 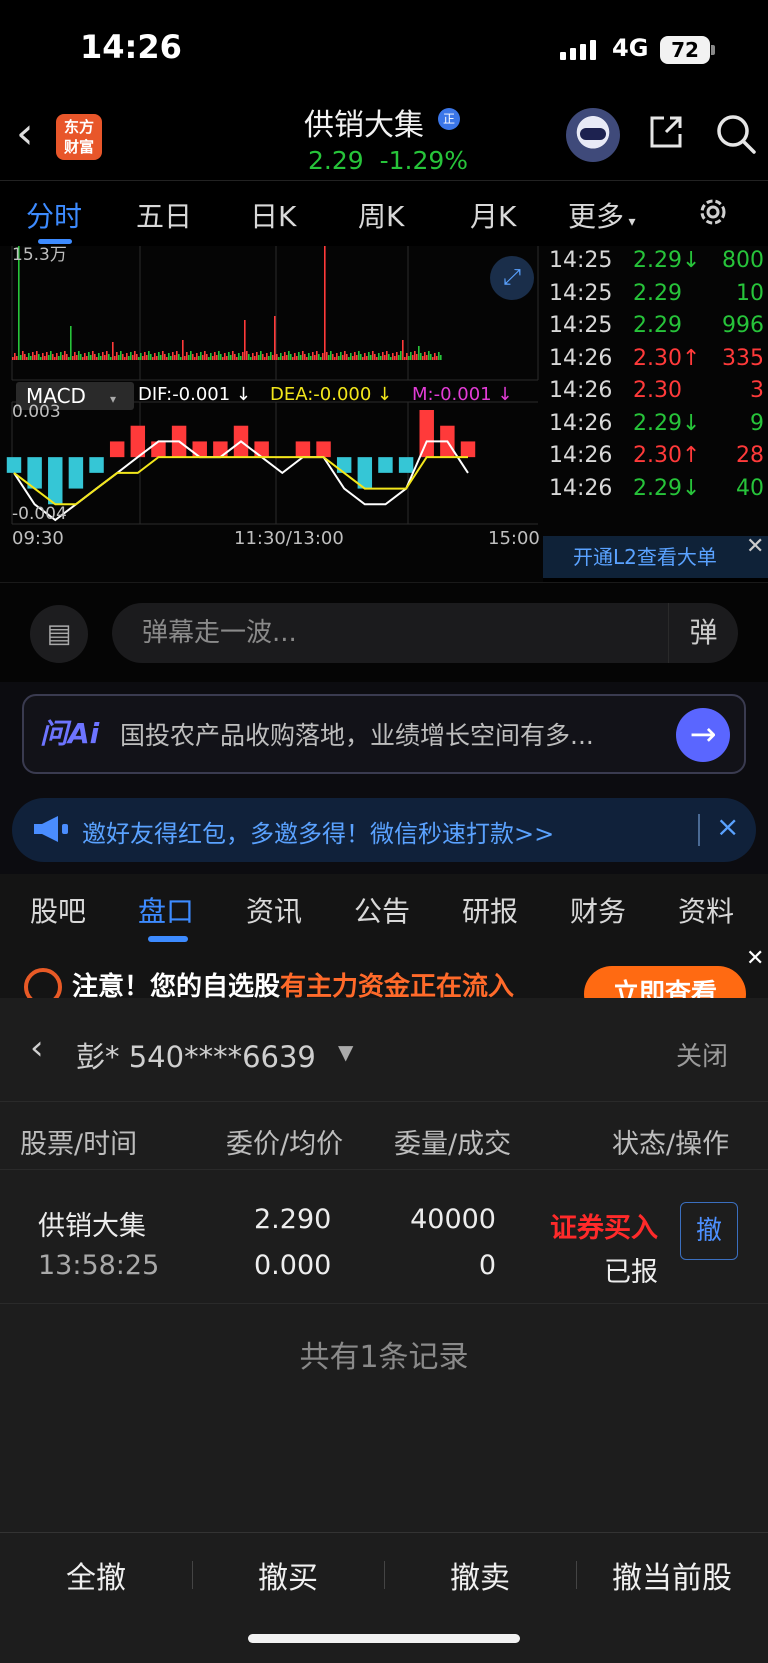 What do you see at coordinates (58, 910) in the screenshot?
I see `tab-guba: 股吧` at bounding box center [58, 910].